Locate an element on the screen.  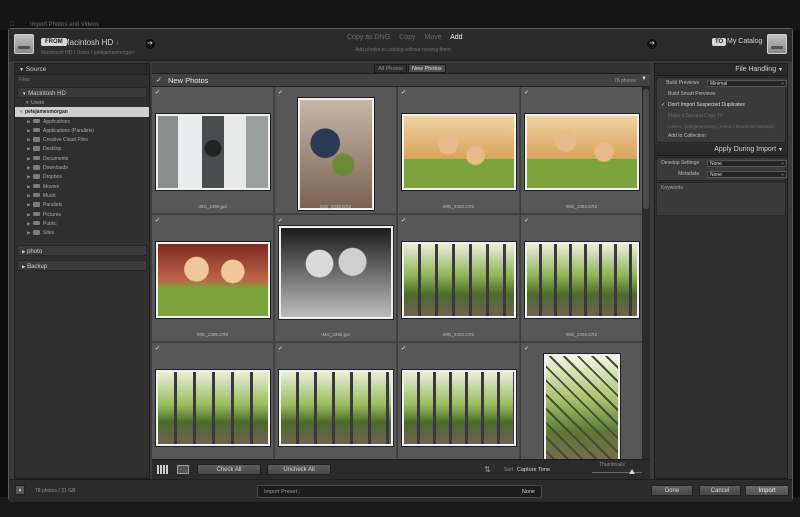
slider-knob is located at coordinates (632, 471).